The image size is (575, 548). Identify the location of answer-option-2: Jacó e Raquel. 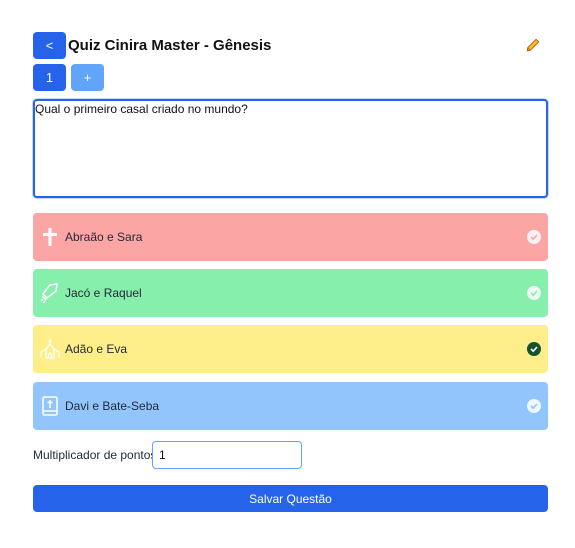
(290, 293).